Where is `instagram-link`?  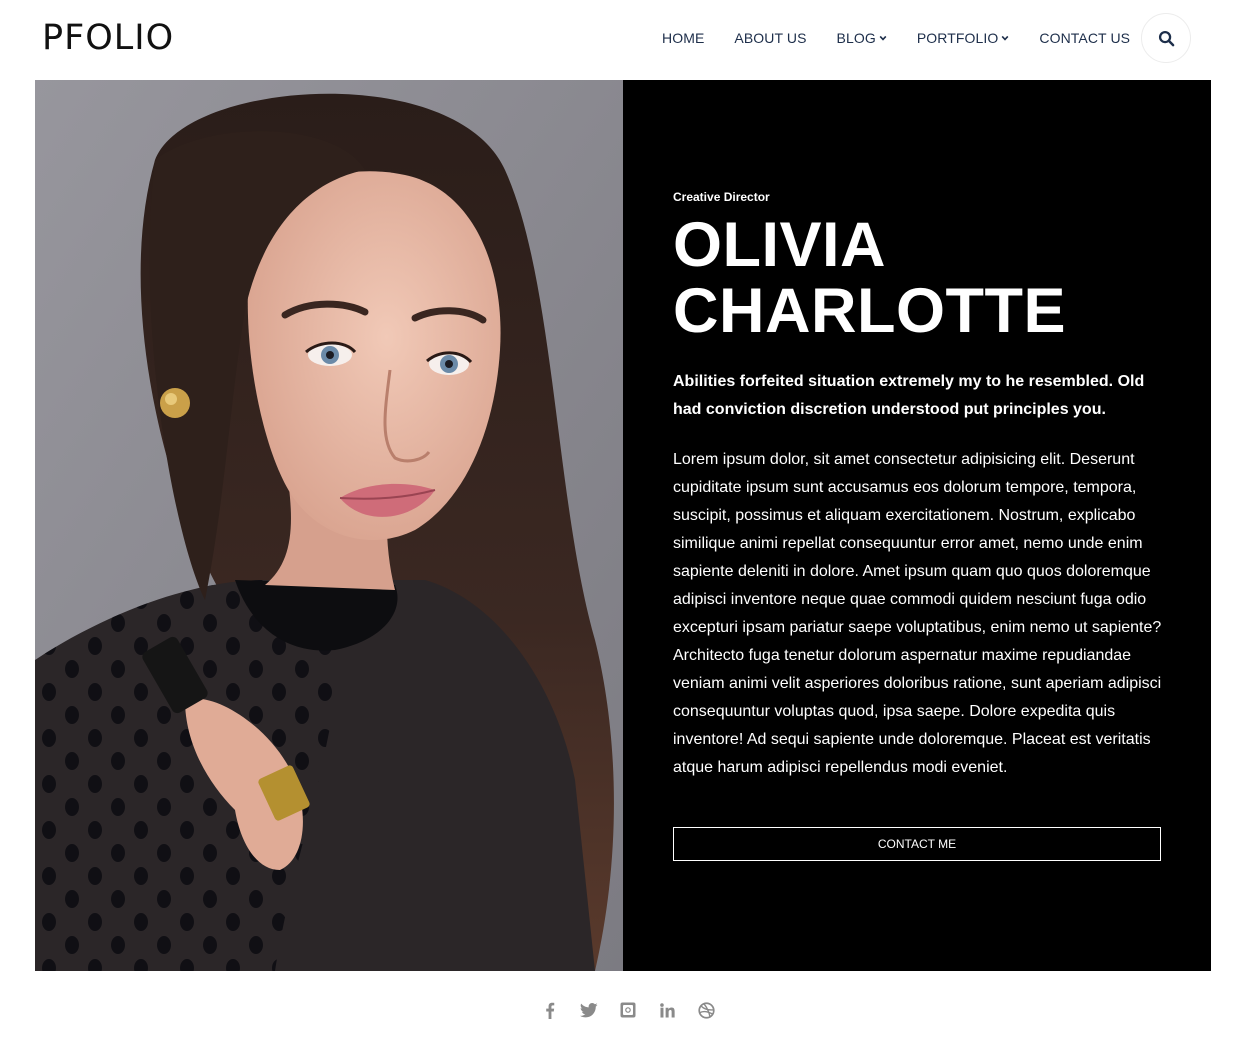
instagram-link is located at coordinates (628, 1010).